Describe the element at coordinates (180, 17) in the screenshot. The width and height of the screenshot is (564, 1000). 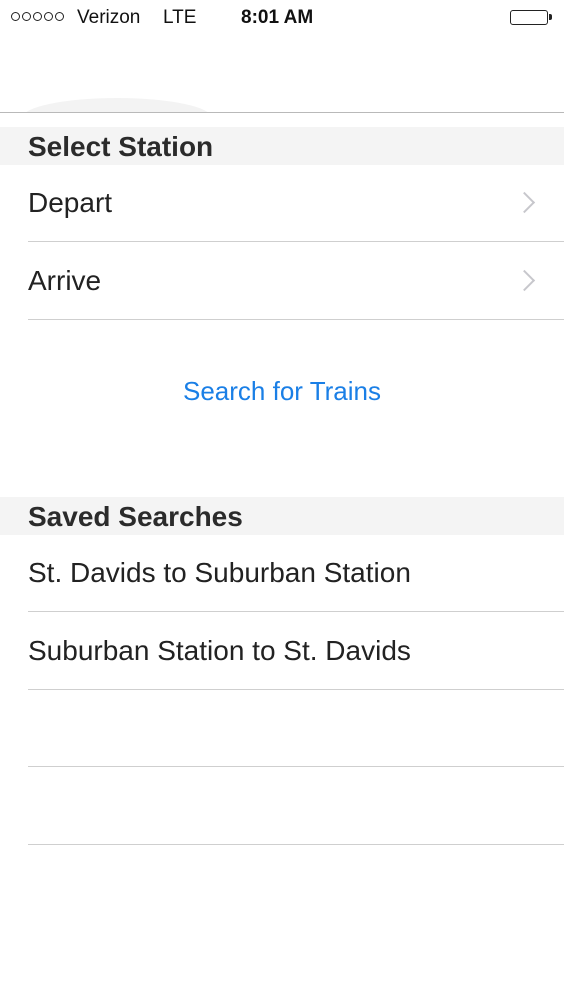
I see `network-type: LTE` at that location.